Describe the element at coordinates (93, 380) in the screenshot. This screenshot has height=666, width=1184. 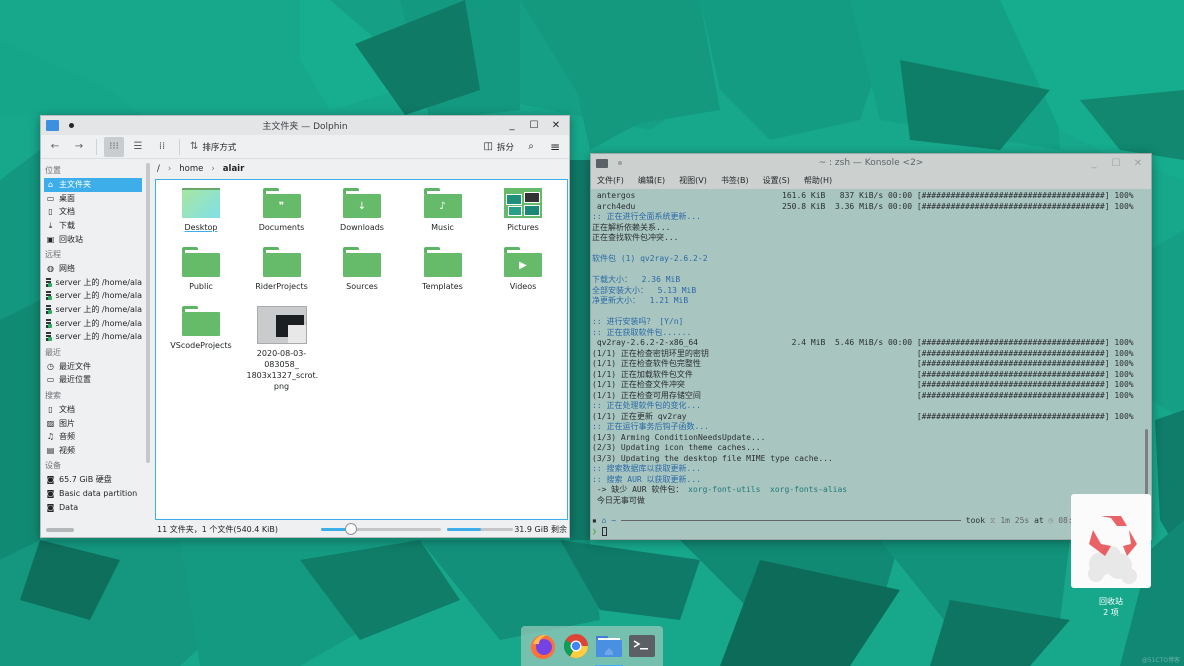
I see `sidebar-item: ▭ 最近位置` at that location.